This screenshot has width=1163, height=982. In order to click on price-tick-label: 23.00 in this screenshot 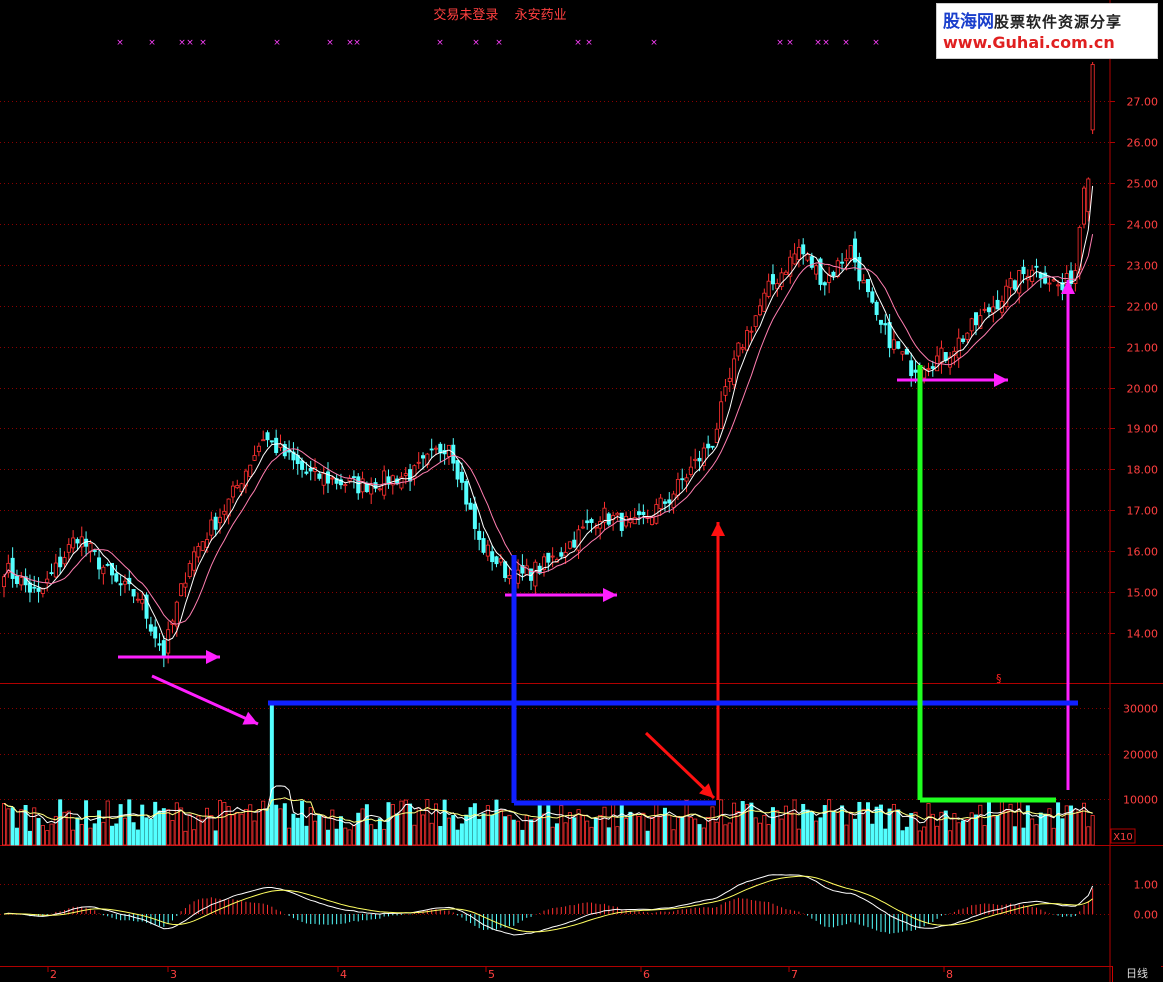, I will do `click(1143, 266)`.